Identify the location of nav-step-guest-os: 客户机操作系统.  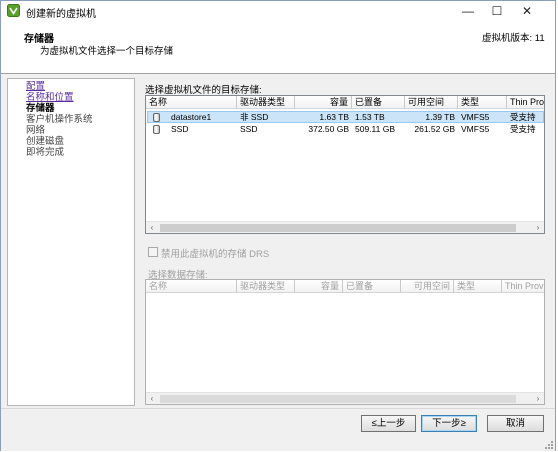
(59, 119).